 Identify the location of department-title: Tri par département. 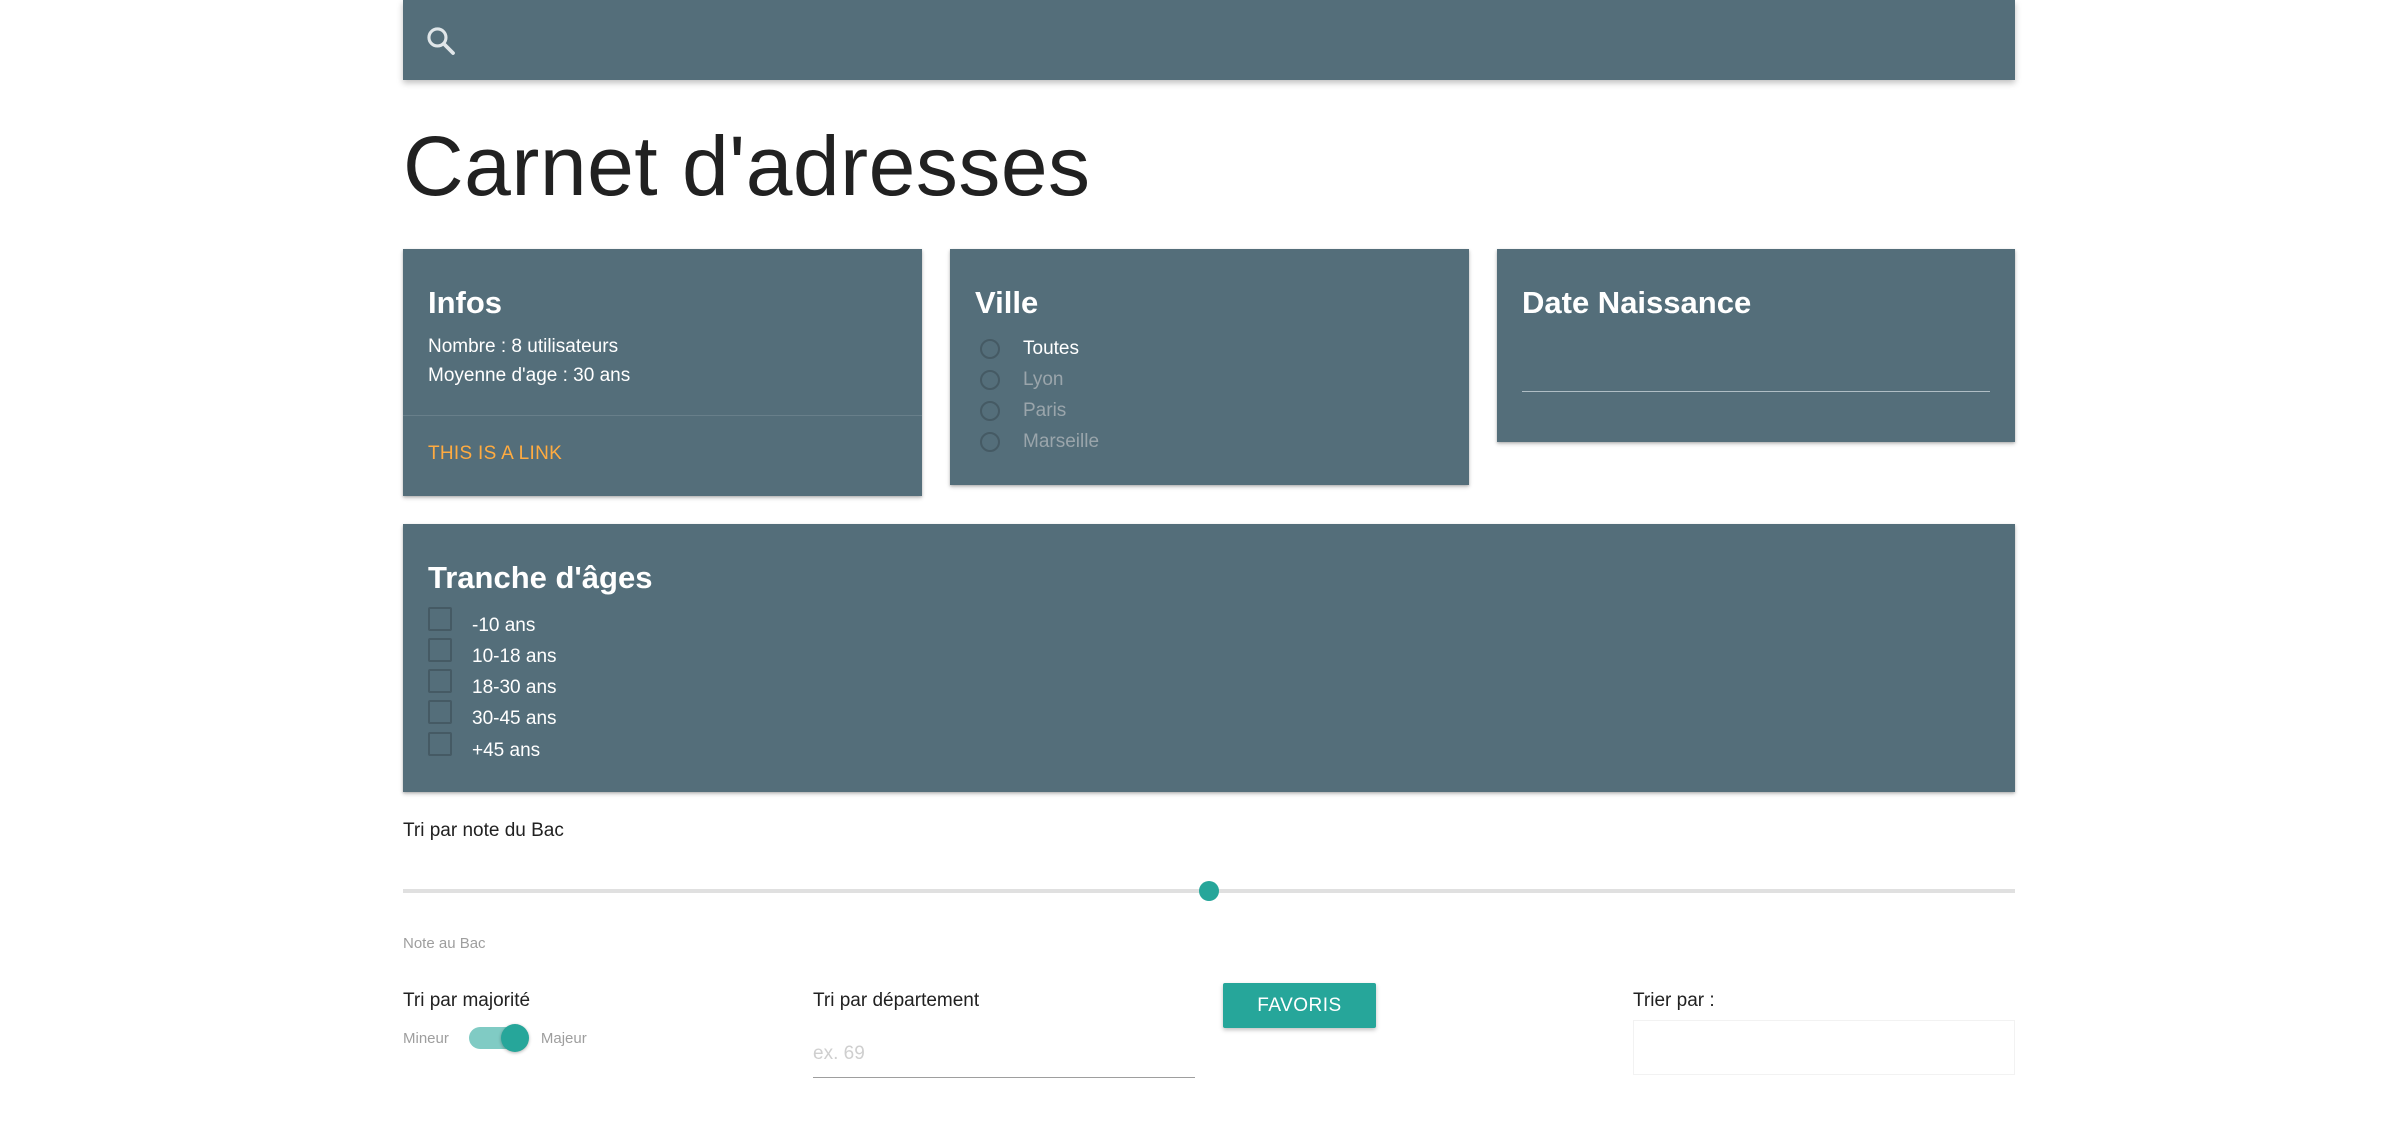
(896, 1000).